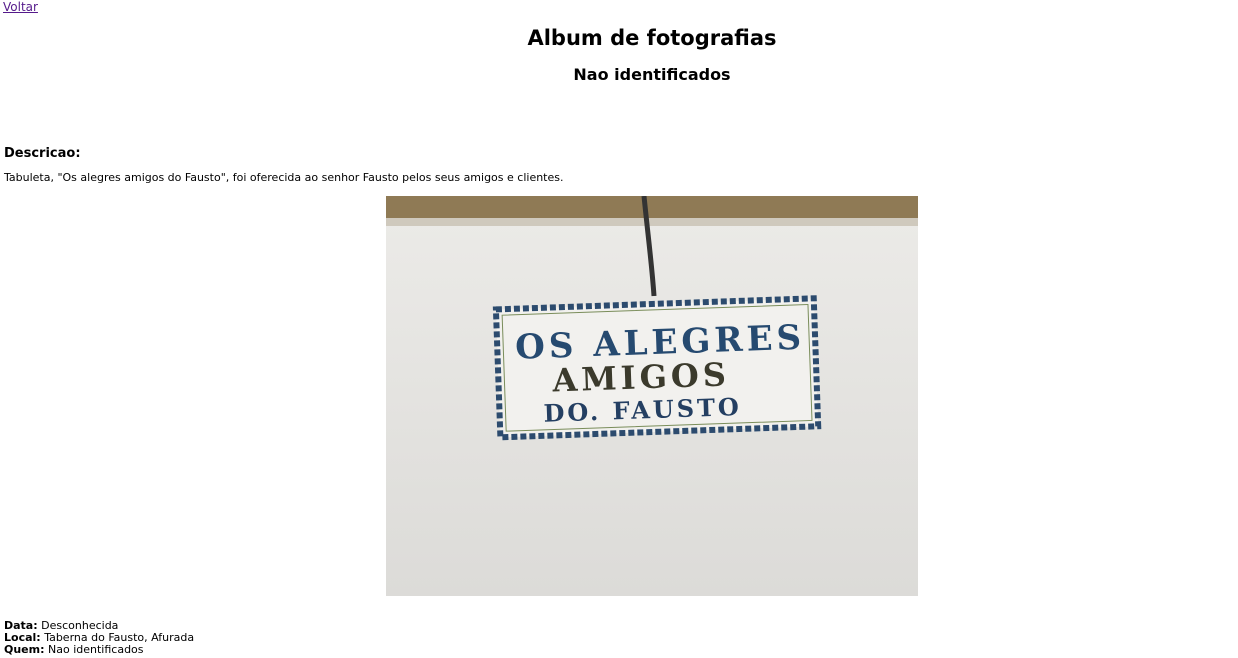 This screenshot has height=658, width=1238. I want to click on page-title: Album de fotografias, so click(652, 38).